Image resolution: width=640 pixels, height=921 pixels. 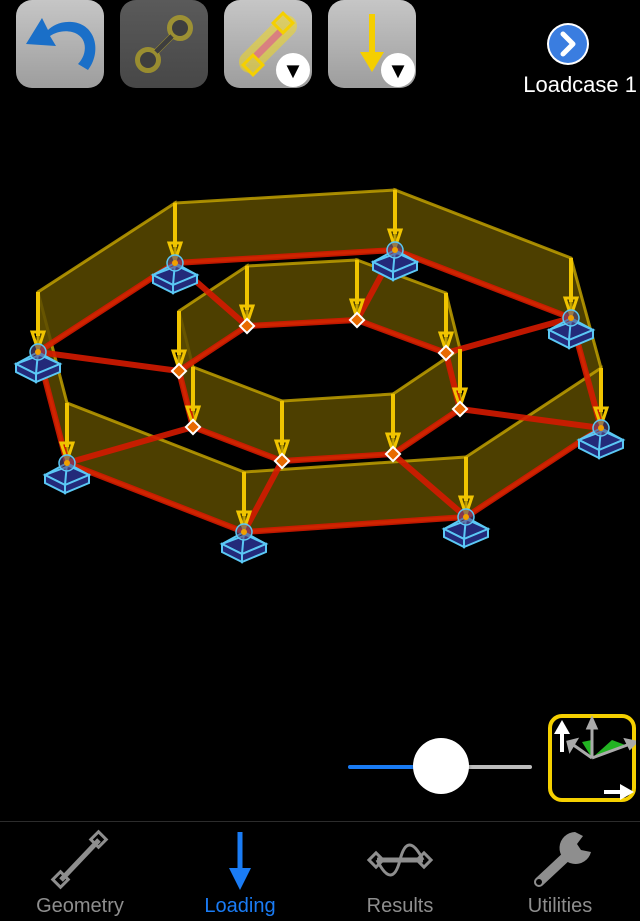 I want to click on point-load-button: ▼, so click(x=372, y=44).